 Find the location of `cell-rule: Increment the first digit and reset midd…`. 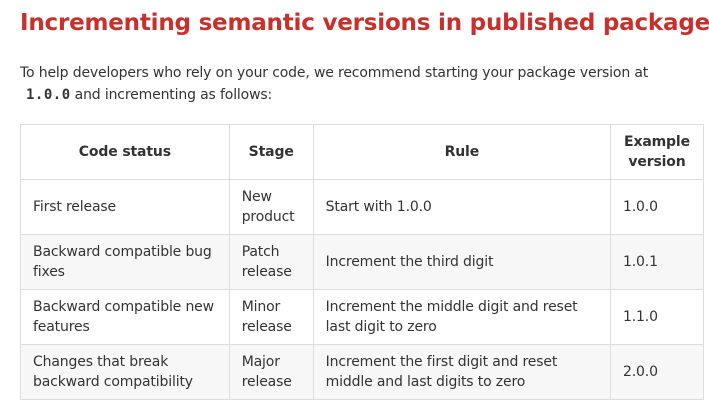

cell-rule: Increment the first digit and reset midd… is located at coordinates (461, 372).